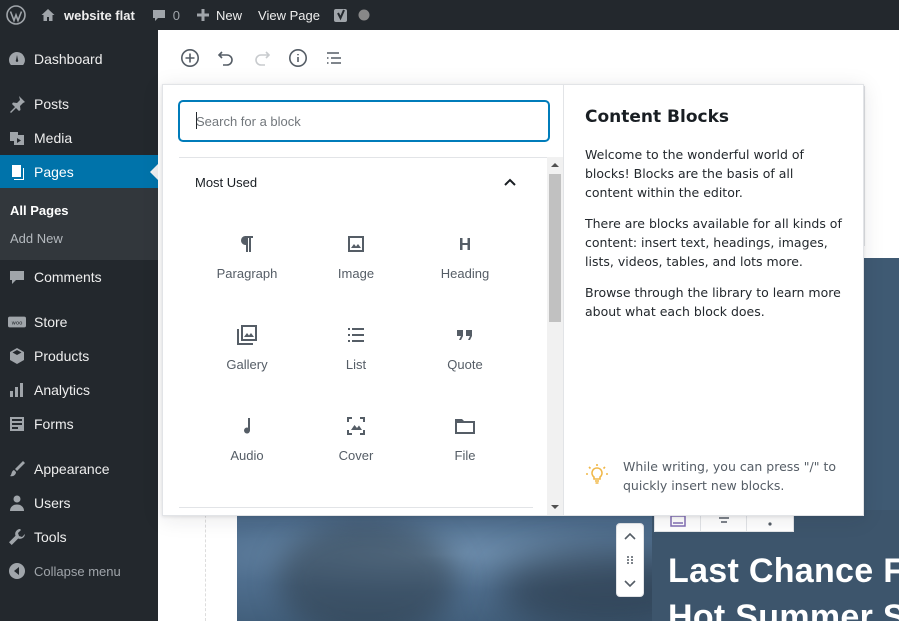 Image resolution: width=899 pixels, height=621 pixels. I want to click on sidebar-item-label: Appearance, so click(72, 469).